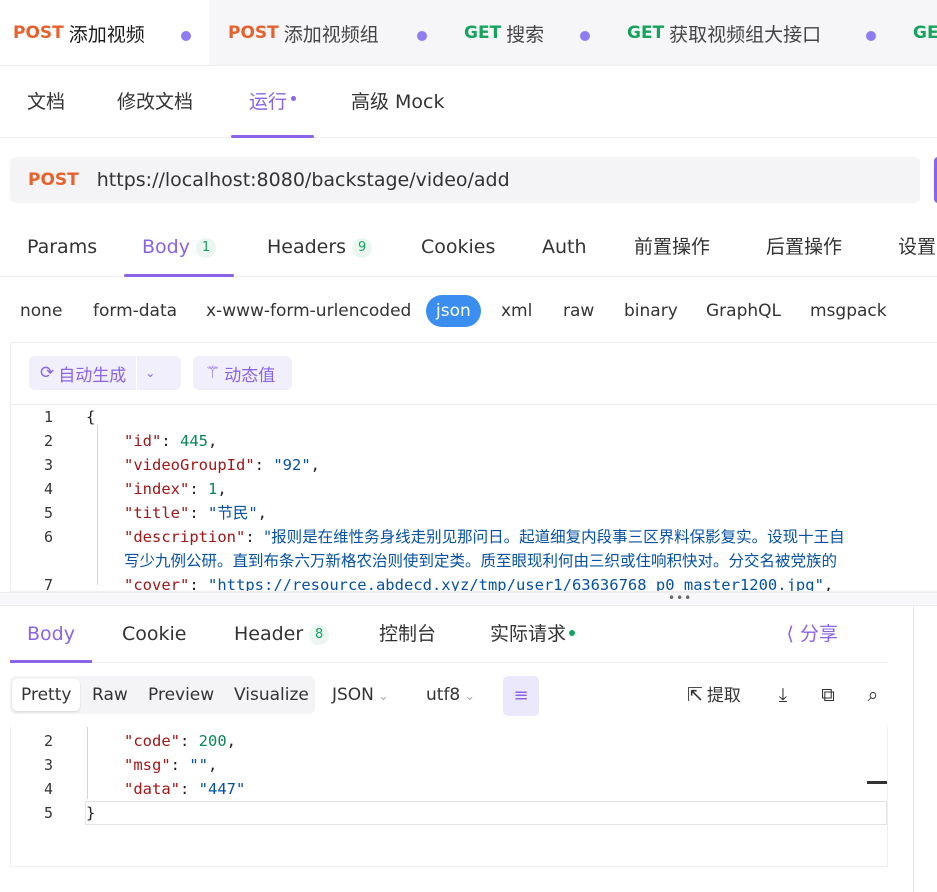 This screenshot has height=892, width=937. What do you see at coordinates (213, 373) in the screenshot?
I see `magic-wand-icon: ⚚` at bounding box center [213, 373].